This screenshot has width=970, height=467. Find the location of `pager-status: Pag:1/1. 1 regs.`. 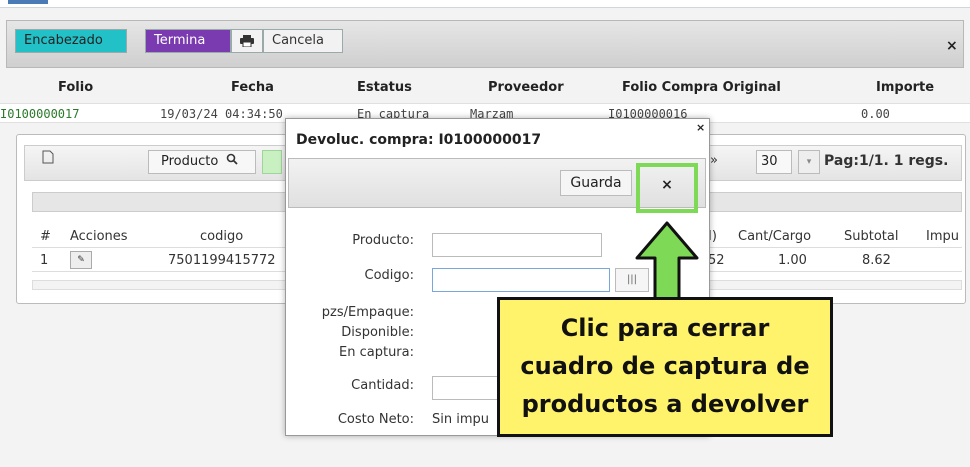

pager-status: Pag:1/1. 1 regs. is located at coordinates (886, 161).